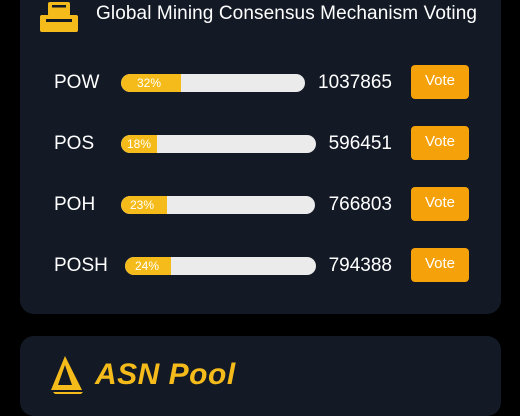  What do you see at coordinates (149, 83) in the screenshot?
I see `percent-label: 32%` at bounding box center [149, 83].